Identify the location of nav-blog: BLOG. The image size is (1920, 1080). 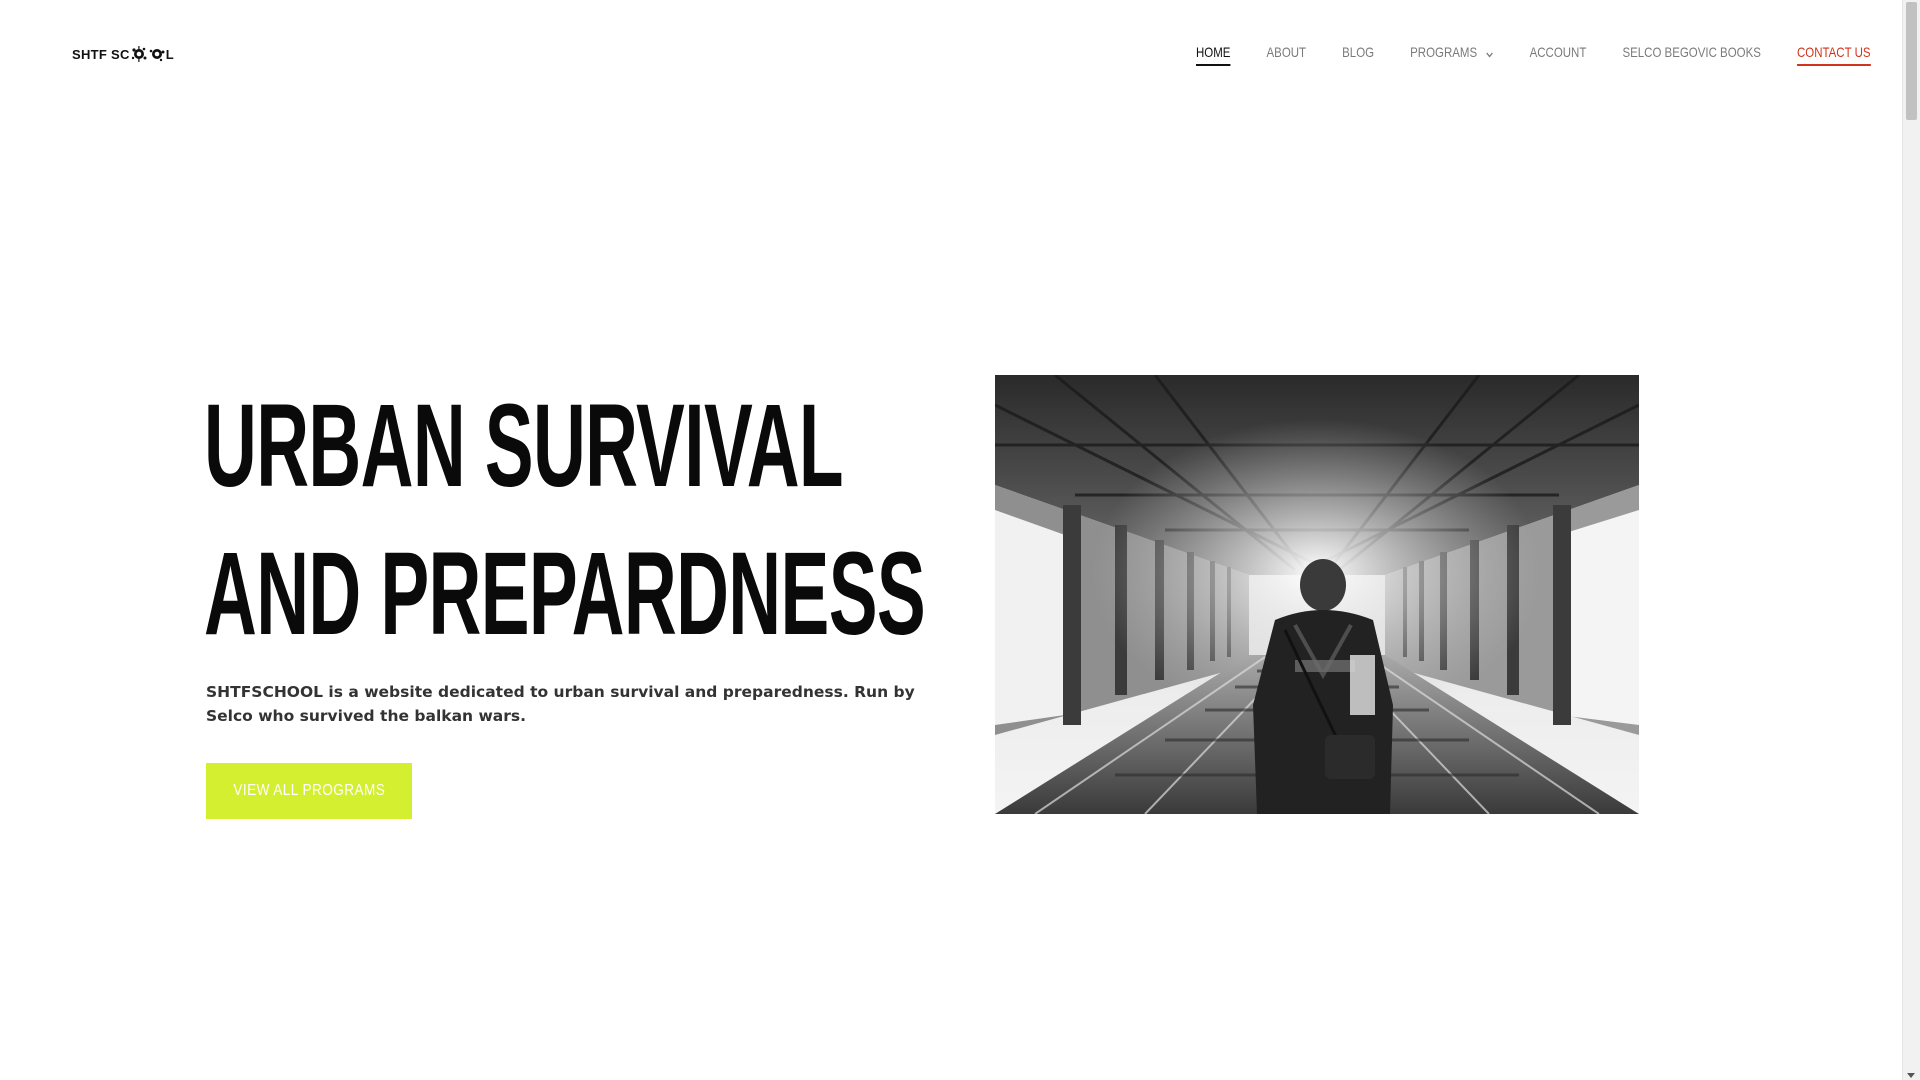
(1358, 52).